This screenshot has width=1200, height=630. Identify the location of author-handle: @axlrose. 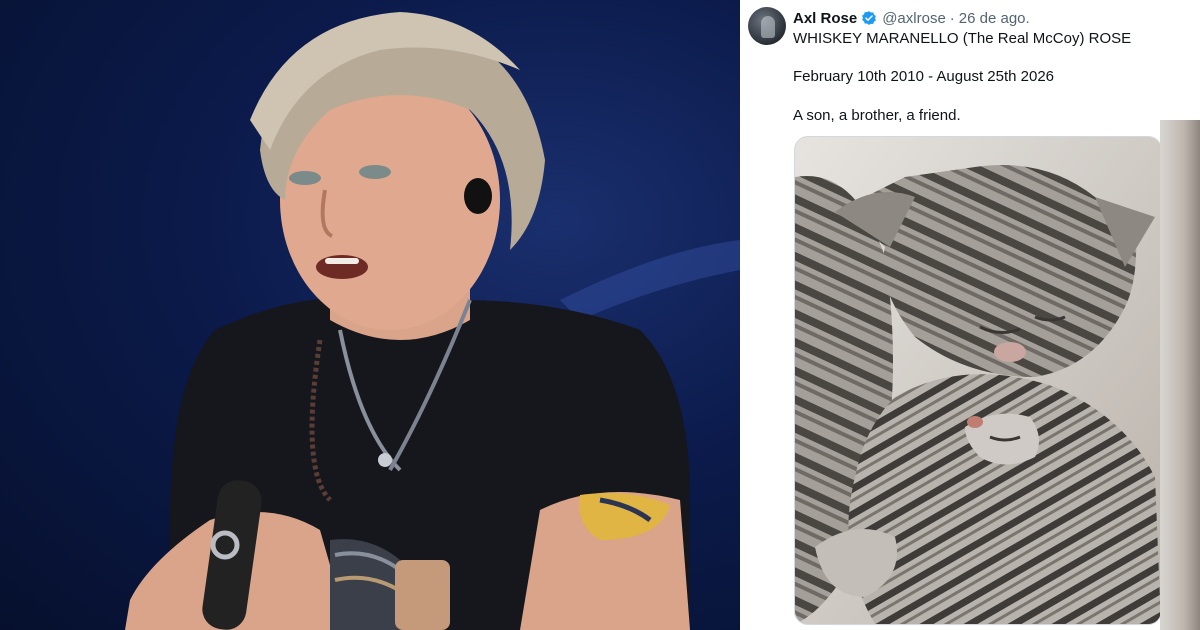
(914, 18).